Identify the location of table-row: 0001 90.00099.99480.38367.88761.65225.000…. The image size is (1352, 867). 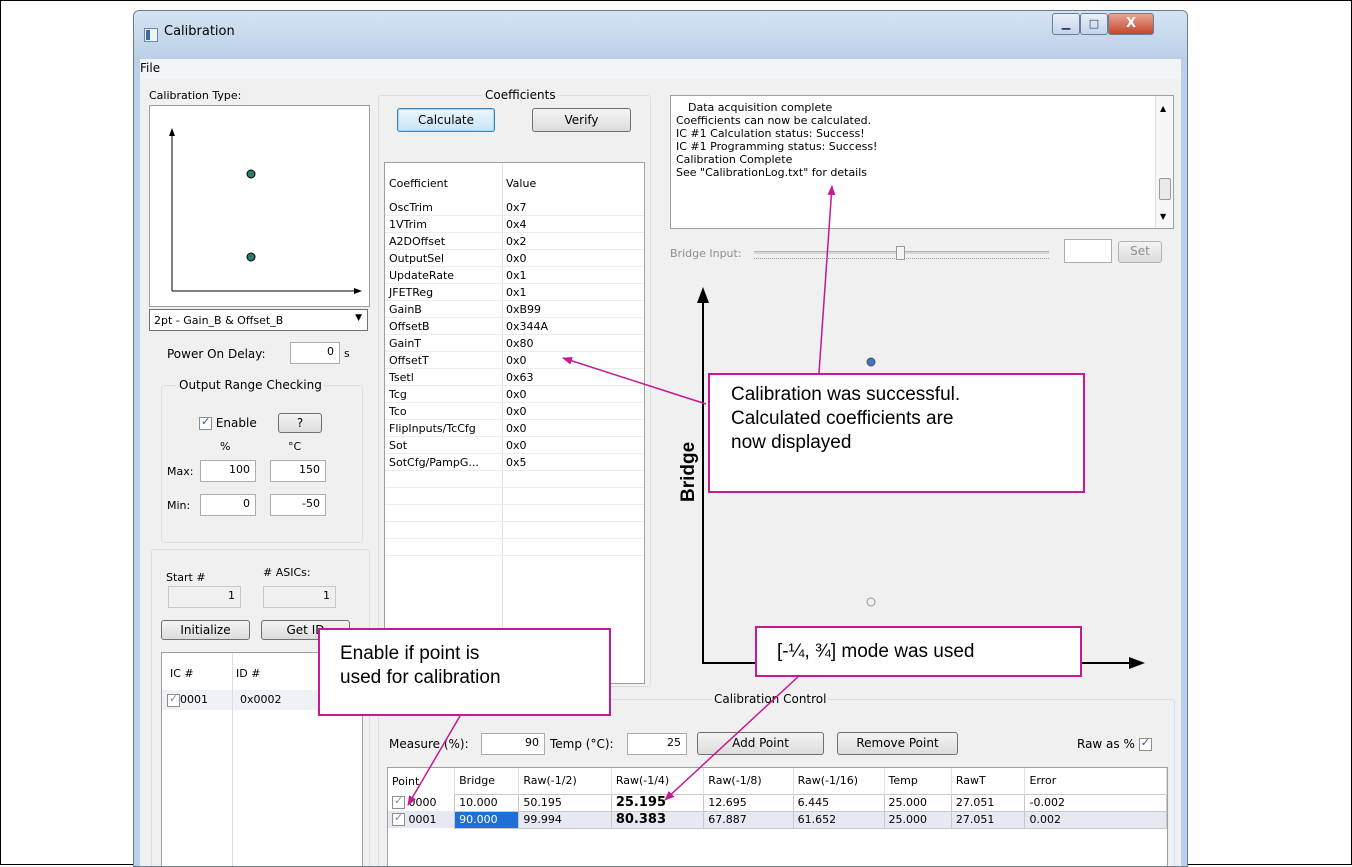
(777, 819).